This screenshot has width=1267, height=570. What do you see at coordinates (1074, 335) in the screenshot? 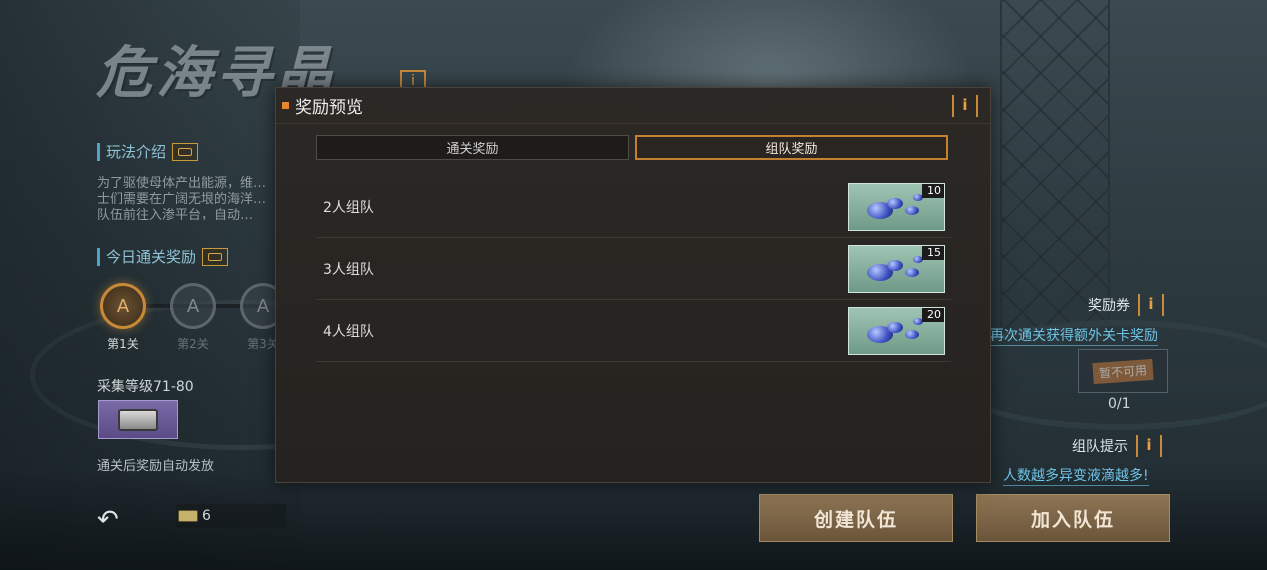
I see `voucher-link: 再次通关获得额外关卡奖励` at bounding box center [1074, 335].